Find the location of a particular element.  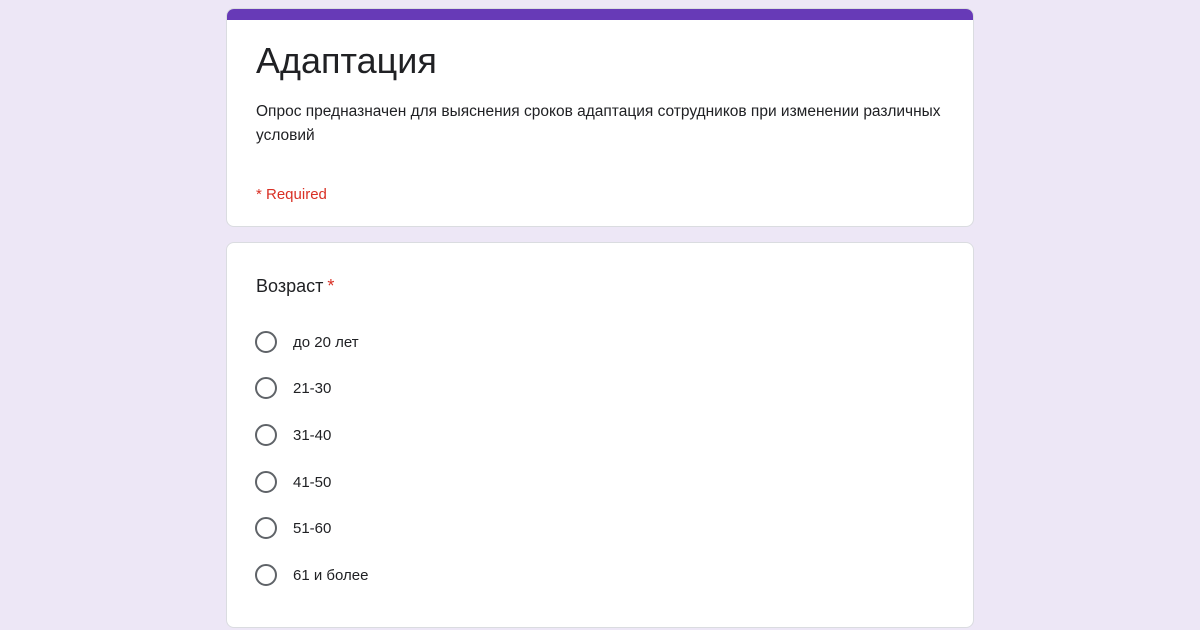

radio-option-31-40: 31-40 is located at coordinates (293, 435).